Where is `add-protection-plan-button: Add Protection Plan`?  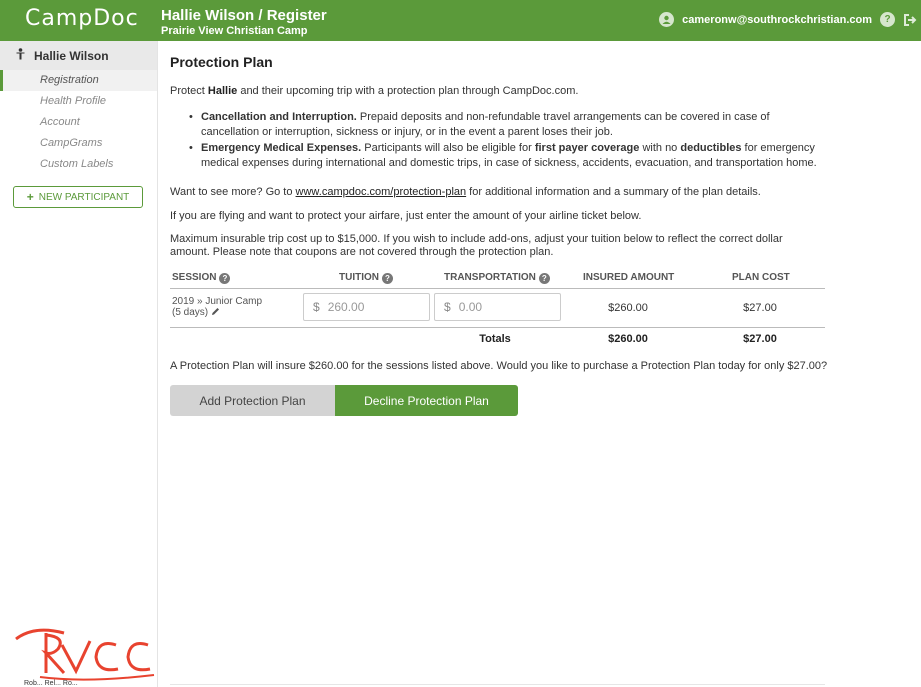 add-protection-plan-button: Add Protection Plan is located at coordinates (252, 400).